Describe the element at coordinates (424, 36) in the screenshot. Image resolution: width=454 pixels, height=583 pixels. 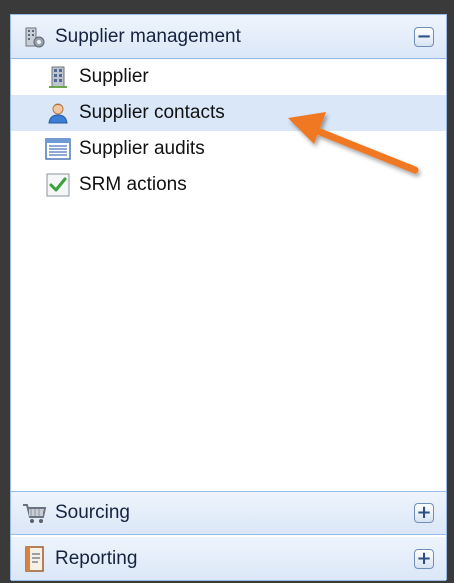
I see `collapse-button: −` at that location.